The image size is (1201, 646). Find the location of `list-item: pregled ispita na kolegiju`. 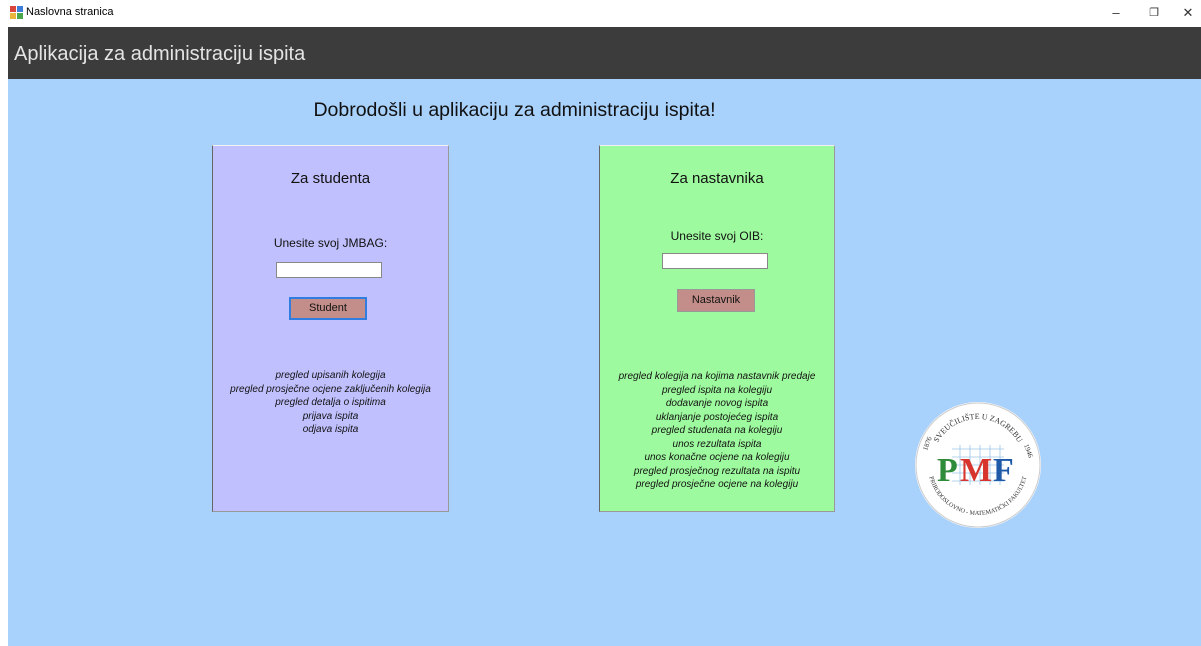

list-item: pregled ispita na kolegiju is located at coordinates (717, 390).